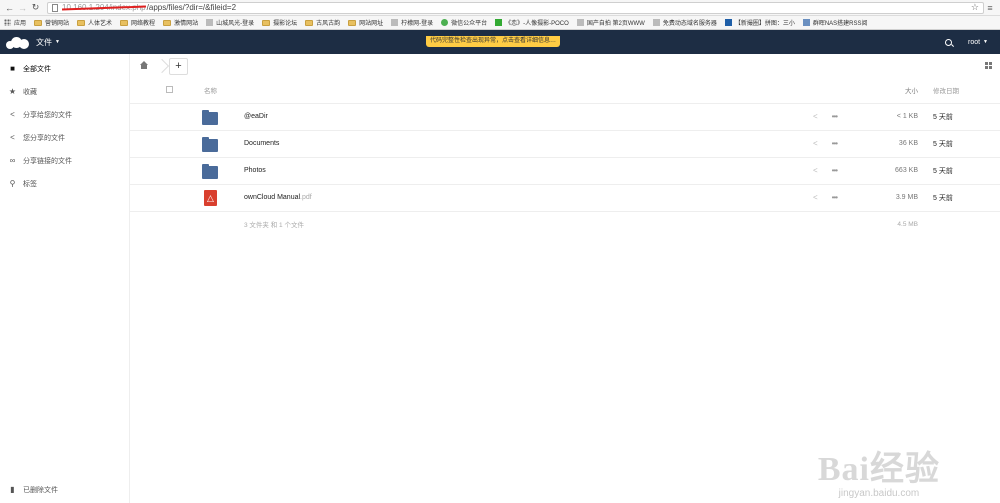 The width and height of the screenshot is (1000, 503). I want to click on username: root, so click(974, 42).